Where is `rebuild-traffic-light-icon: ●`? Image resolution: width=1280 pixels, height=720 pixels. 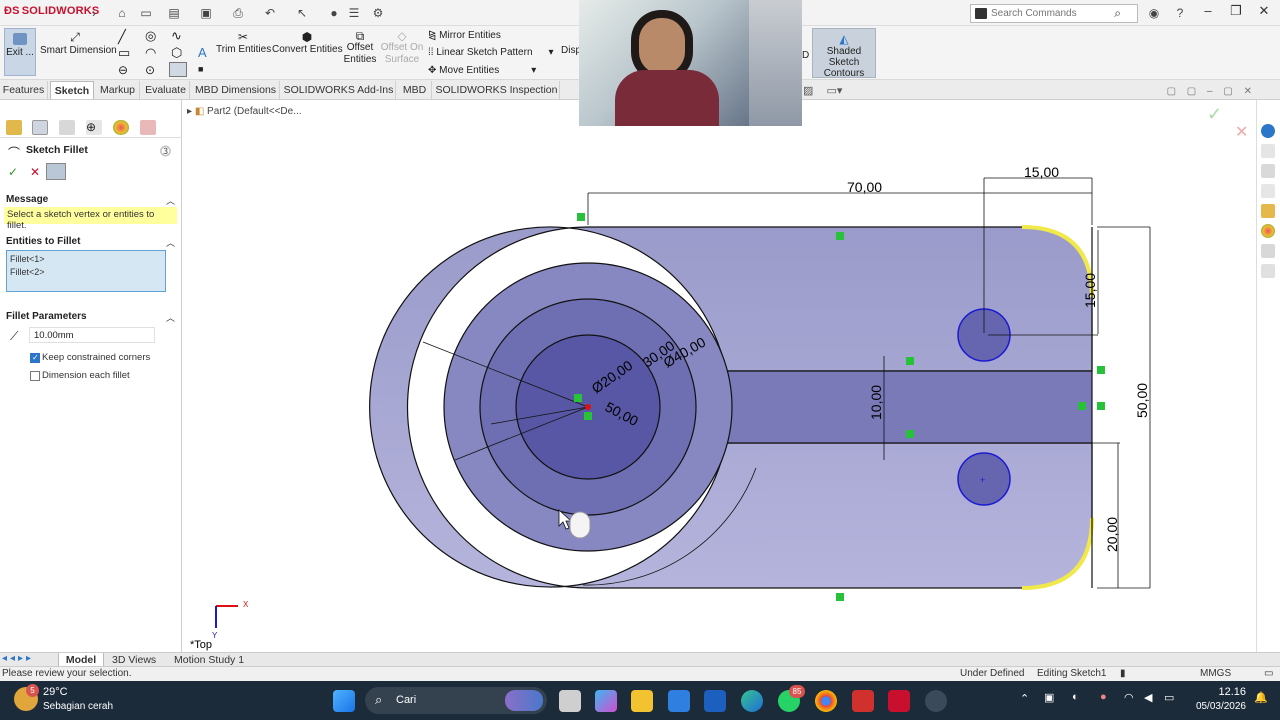
rebuild-traffic-light-icon: ● is located at coordinates (334, 13).